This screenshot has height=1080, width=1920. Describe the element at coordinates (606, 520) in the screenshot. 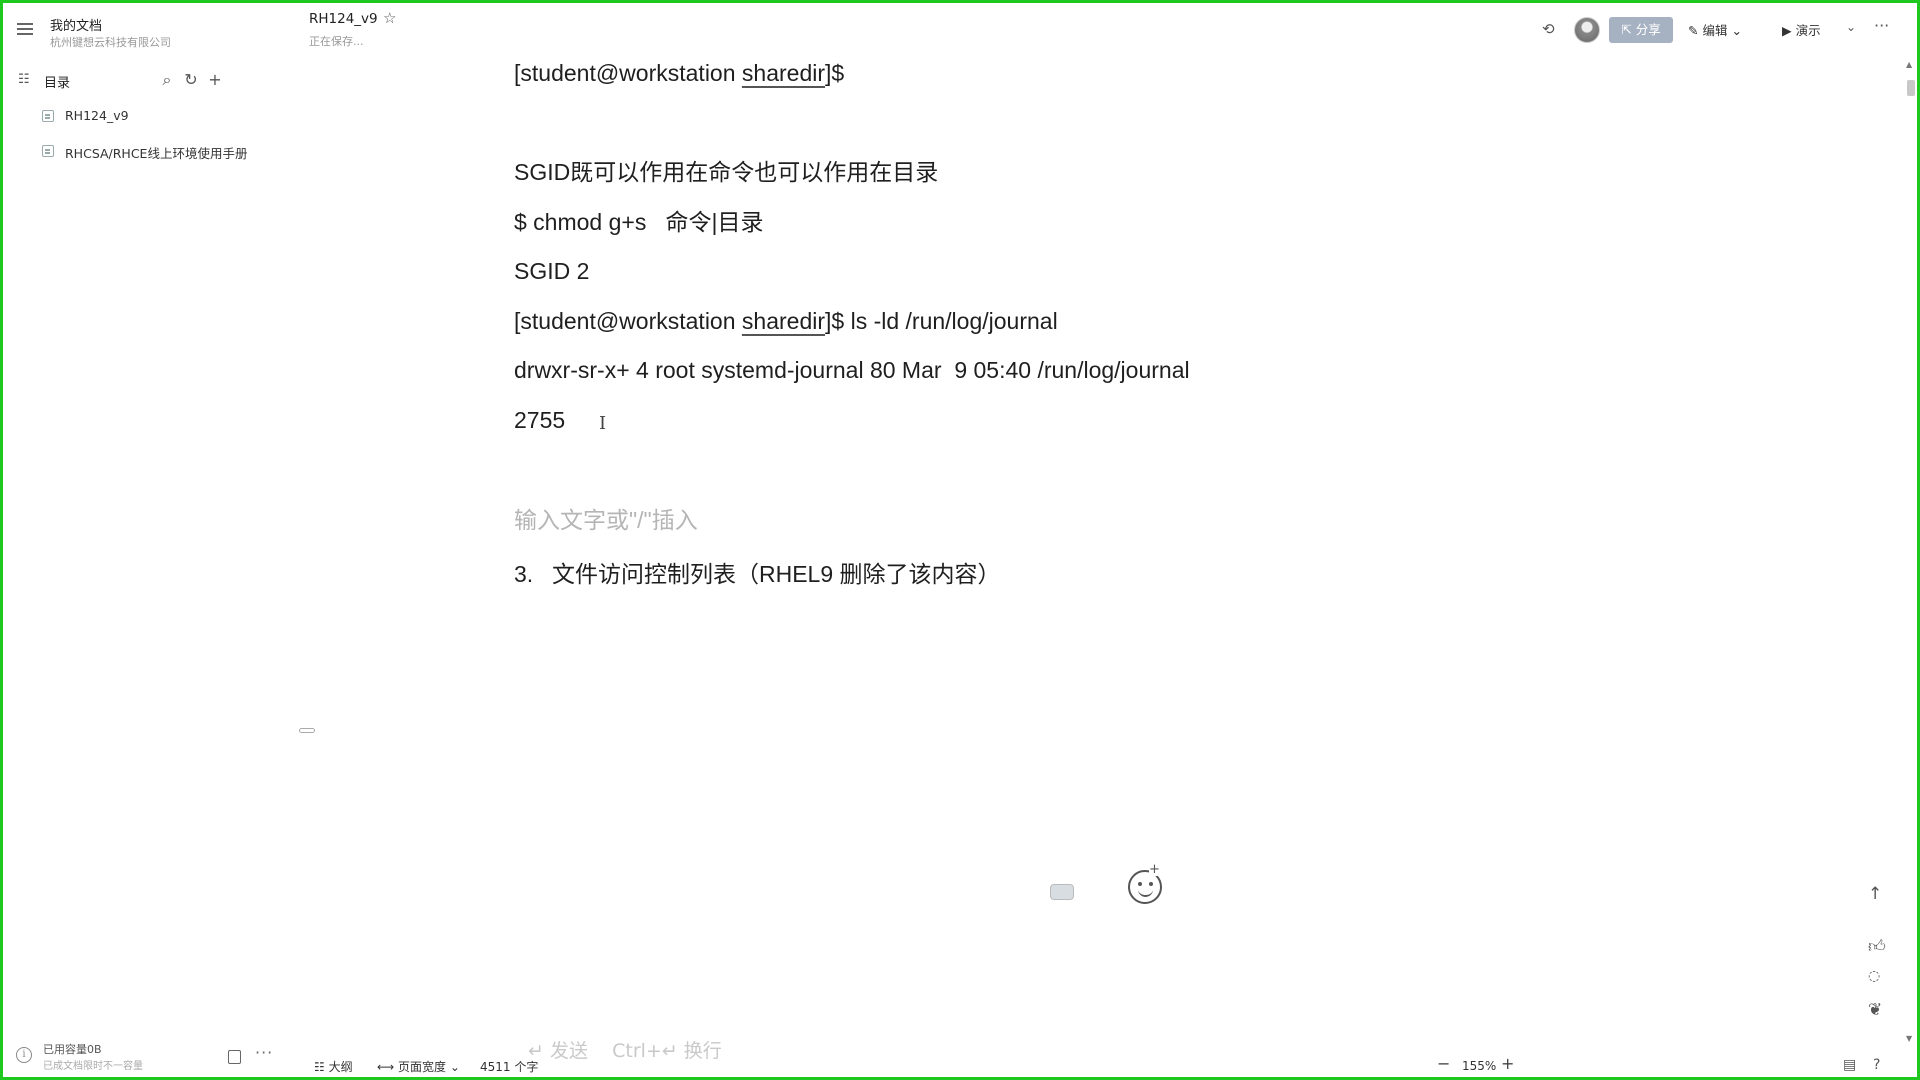

I see `empty-paragraph-placeholder: 输入文字或"/"插入` at that location.